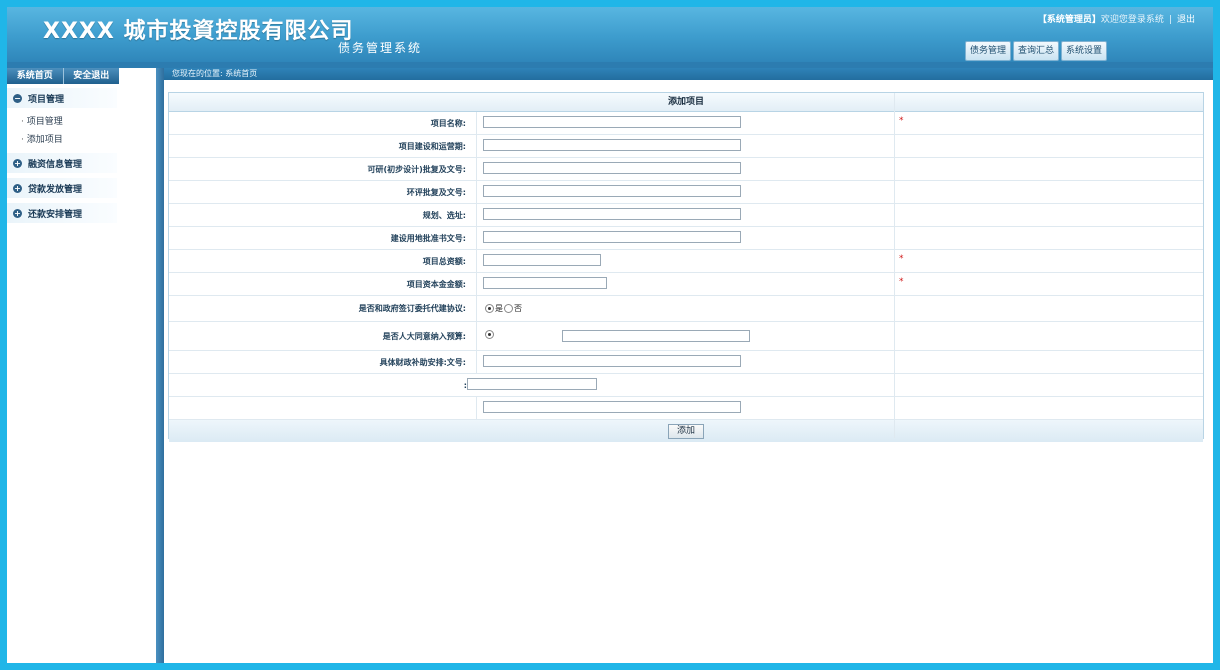 The width and height of the screenshot is (1220, 670). Describe the element at coordinates (323, 215) in the screenshot. I see `field-label: 规划、选址:` at that location.